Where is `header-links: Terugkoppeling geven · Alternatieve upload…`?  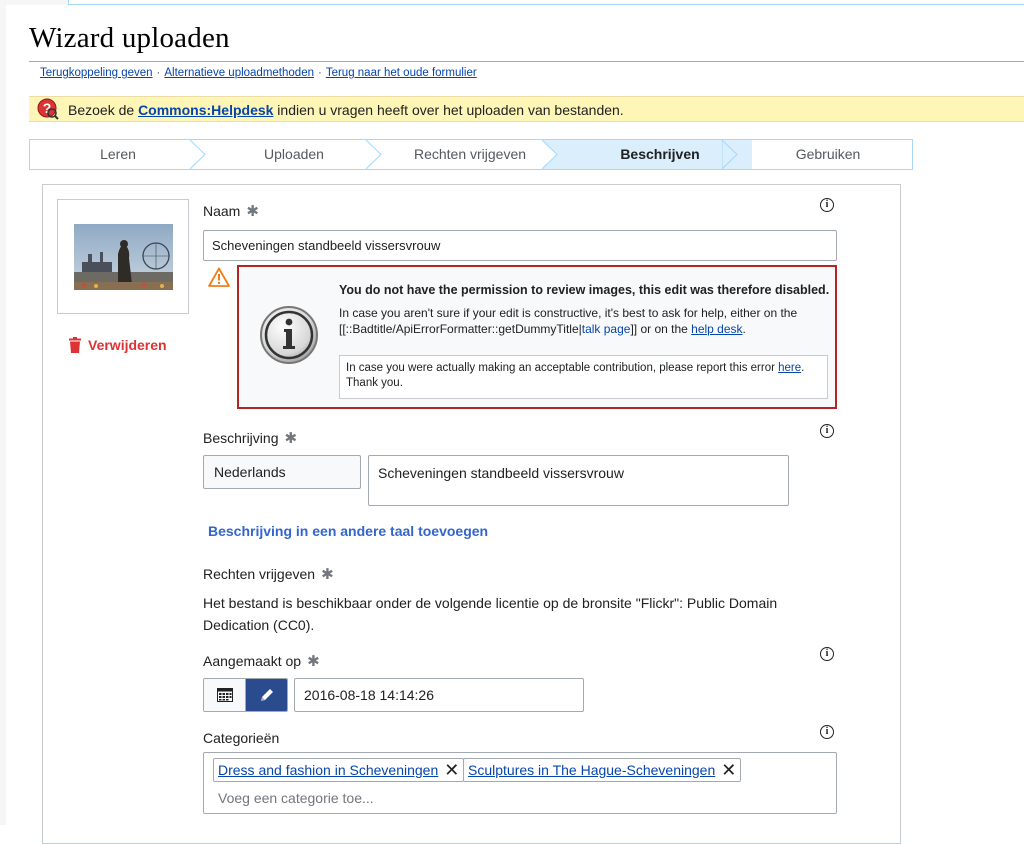 header-links: Terugkoppeling geven · Alternatieve upload… is located at coordinates (258, 73).